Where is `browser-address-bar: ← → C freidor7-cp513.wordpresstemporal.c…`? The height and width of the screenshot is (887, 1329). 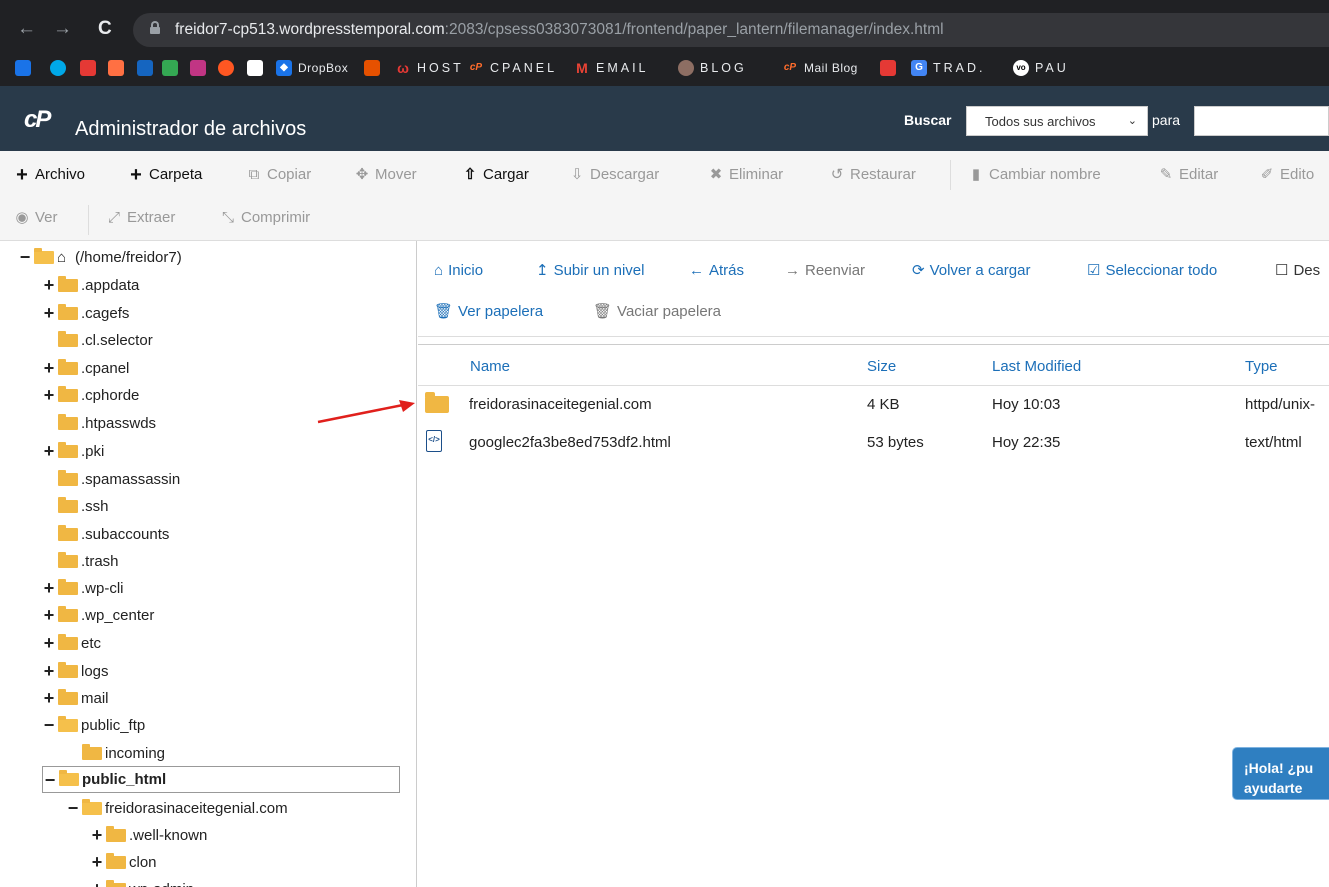
browser-address-bar: ← → C freidor7-cp513.wordpresstemporal.c… is located at coordinates (664, 30).